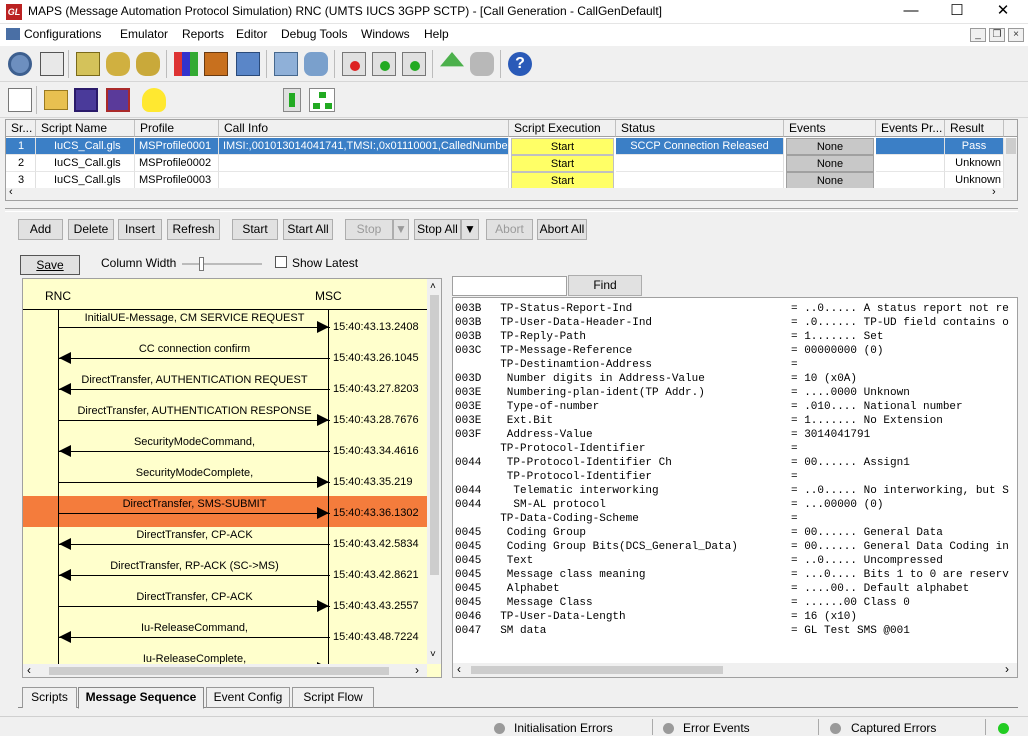  What do you see at coordinates (830, 128) in the screenshot?
I see `col-header-events: Events` at bounding box center [830, 128].